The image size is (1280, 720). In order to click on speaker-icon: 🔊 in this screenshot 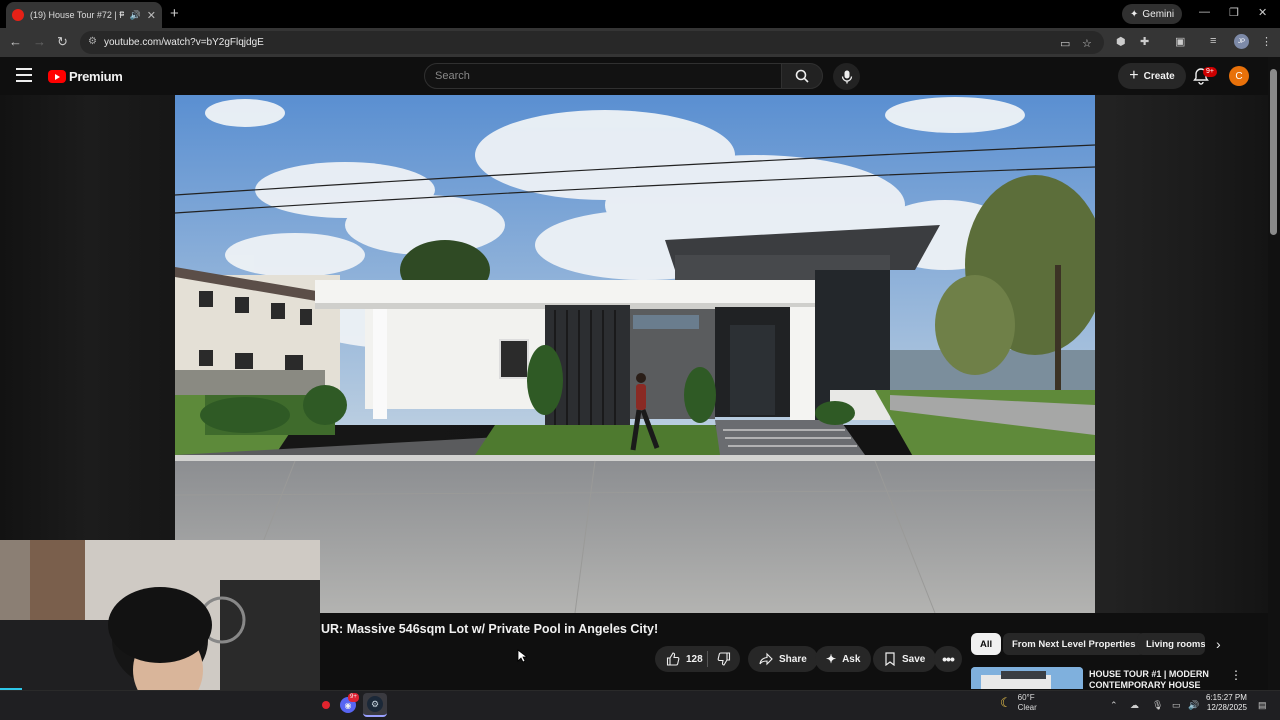, I will do `click(135, 15)`.